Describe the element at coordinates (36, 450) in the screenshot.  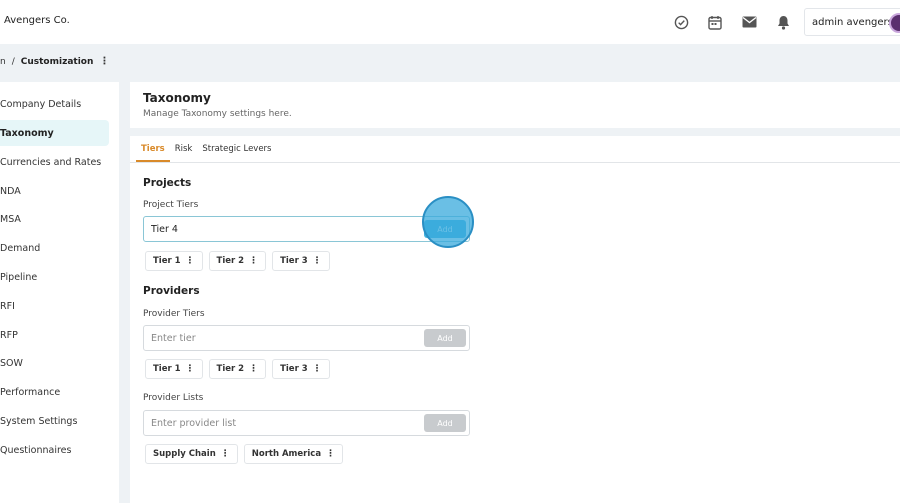
I see `sidebar-item-label: Questionnaires` at that location.